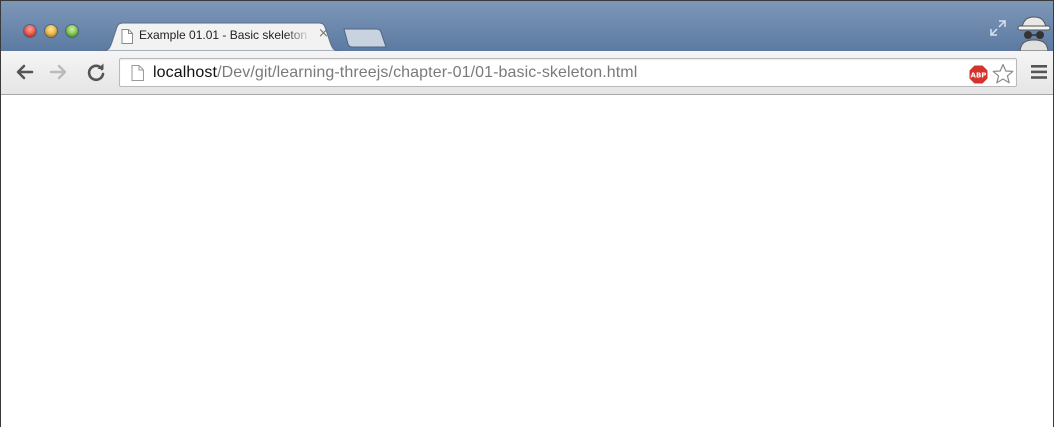 The height and width of the screenshot is (427, 1054). I want to click on incognito-icon, so click(1034, 34).